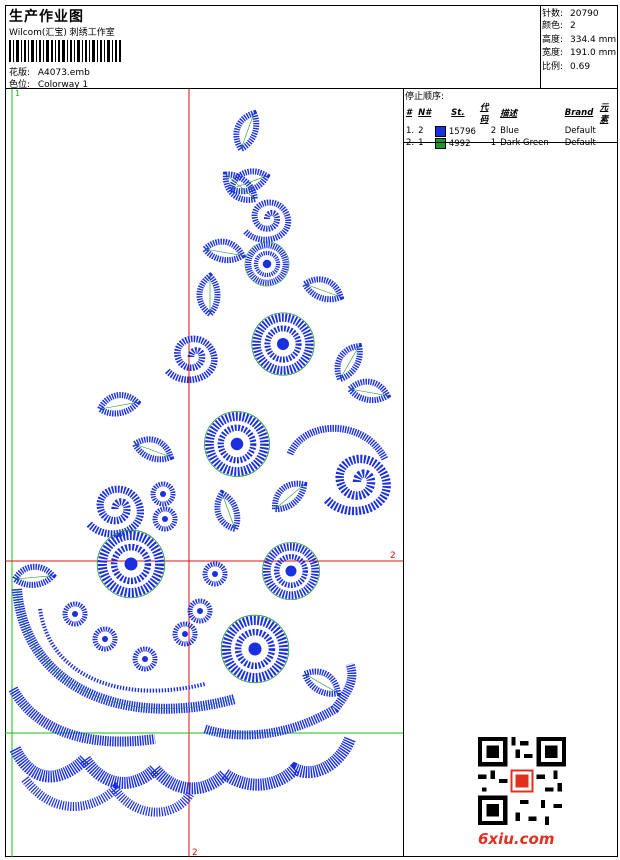 The height and width of the screenshot is (860, 620). I want to click on stat-width: 宽度: 191.0 mm, so click(579, 53).